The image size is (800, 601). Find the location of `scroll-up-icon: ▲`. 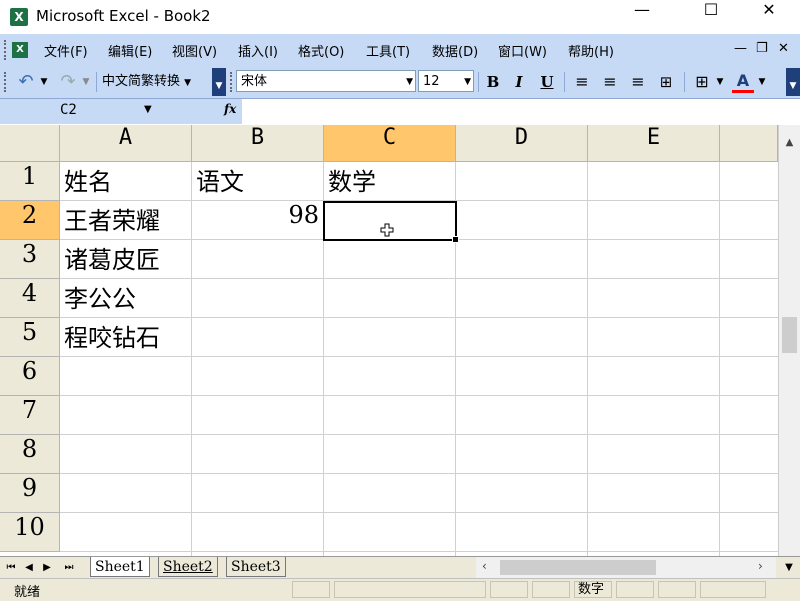

scroll-up-icon: ▲ is located at coordinates (789, 143).